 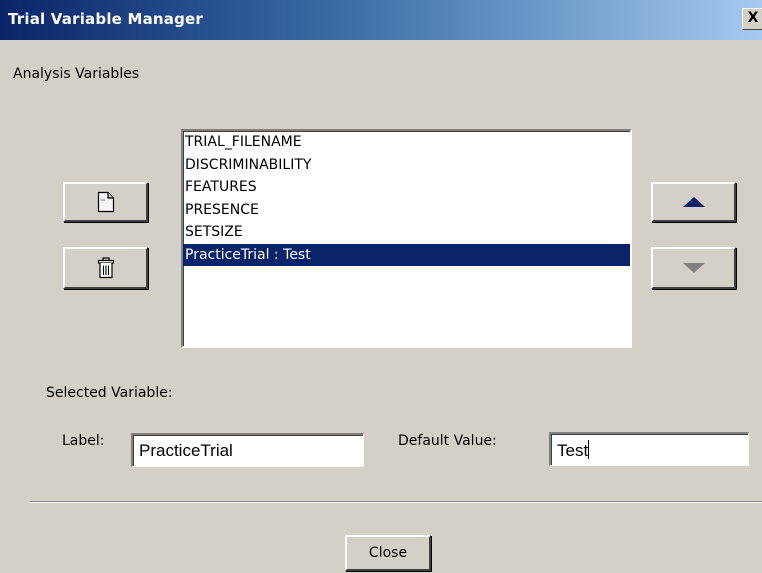 I want to click on new-document-icon, so click(x=105, y=202).